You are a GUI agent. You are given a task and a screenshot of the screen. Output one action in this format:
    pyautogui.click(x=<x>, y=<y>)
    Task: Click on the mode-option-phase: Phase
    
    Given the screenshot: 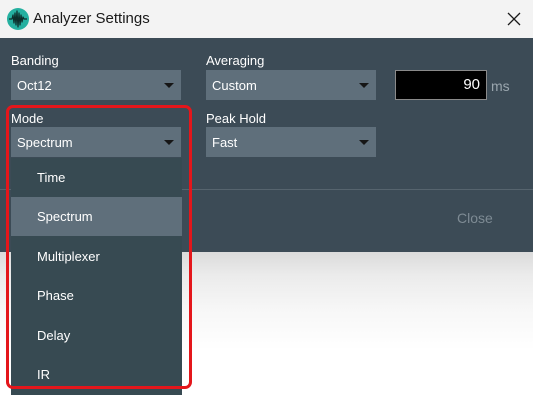 What is the action you would take?
    pyautogui.click(x=96, y=295)
    